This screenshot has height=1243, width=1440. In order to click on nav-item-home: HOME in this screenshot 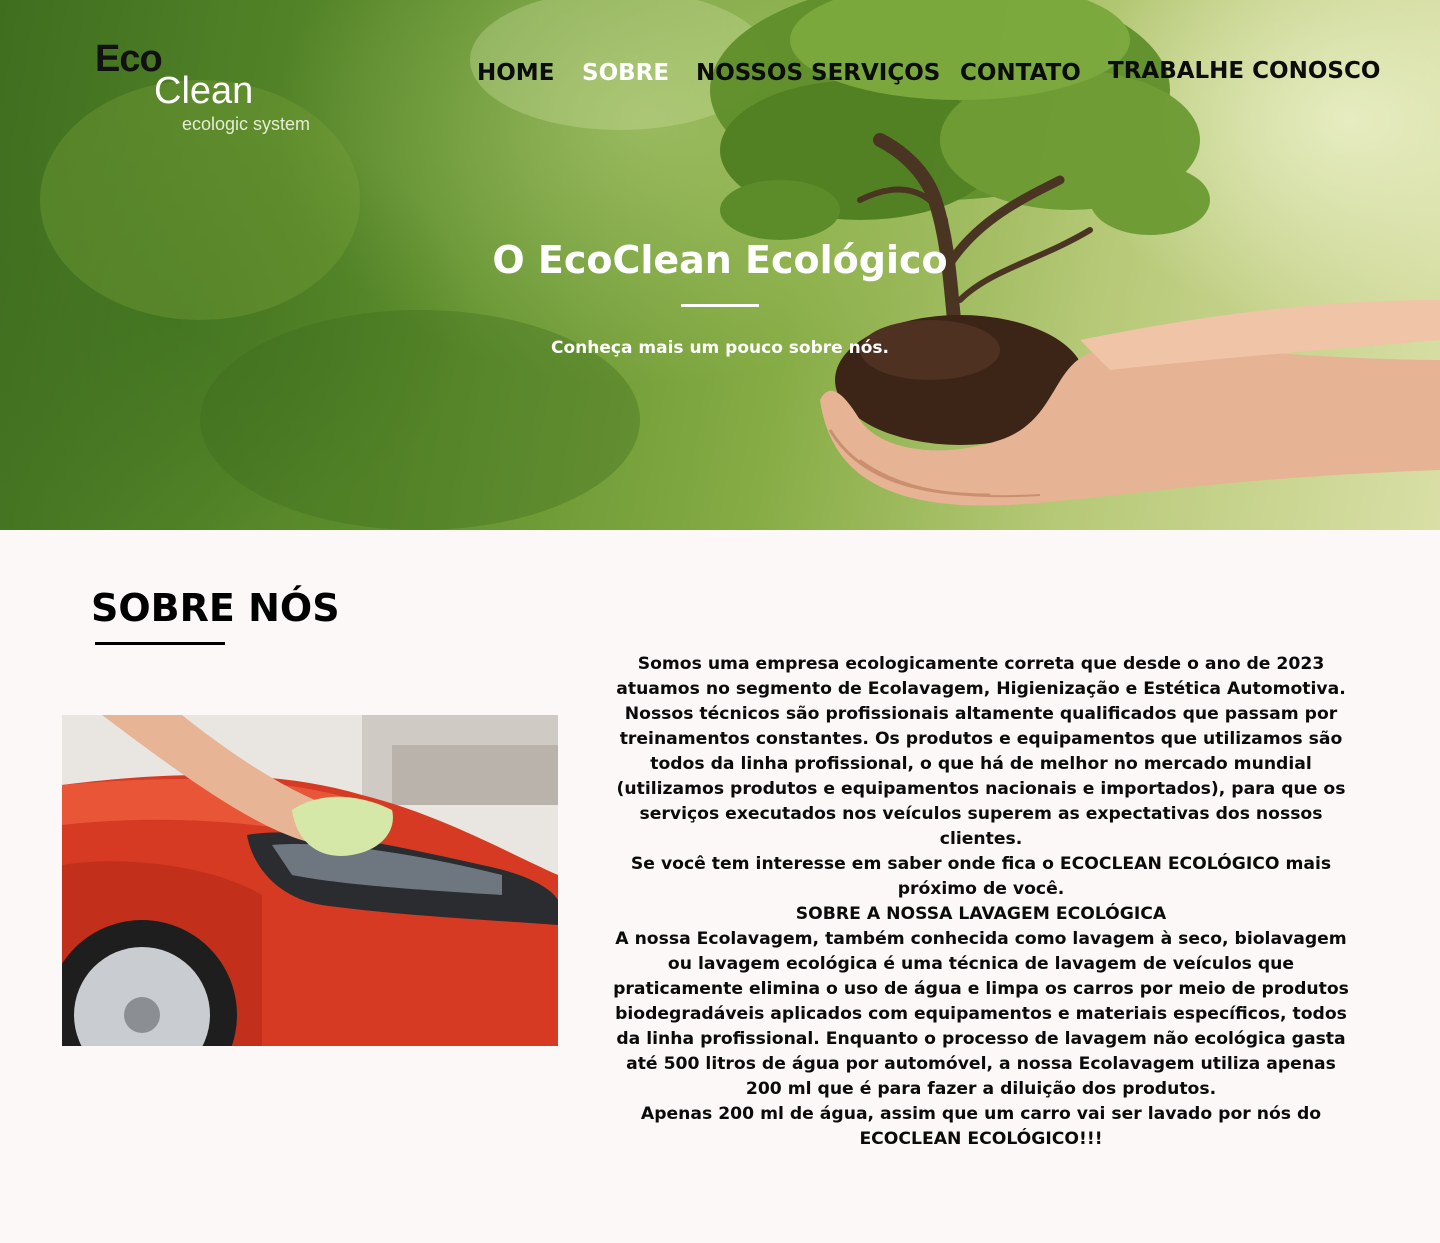, I will do `click(515, 73)`.